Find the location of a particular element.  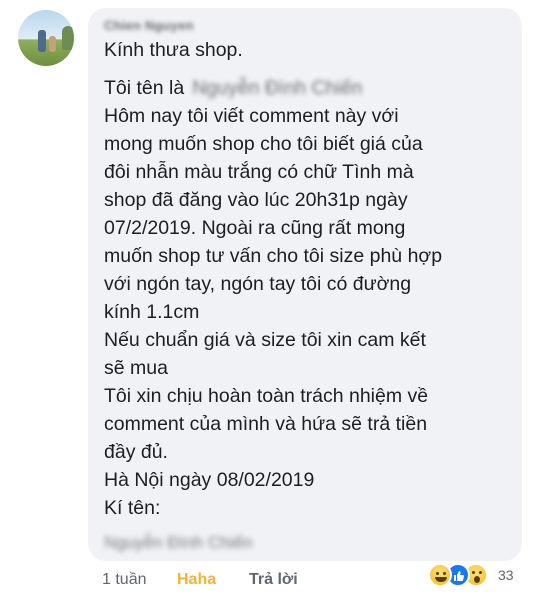

haha-reaction-button: Haha is located at coordinates (196, 580).